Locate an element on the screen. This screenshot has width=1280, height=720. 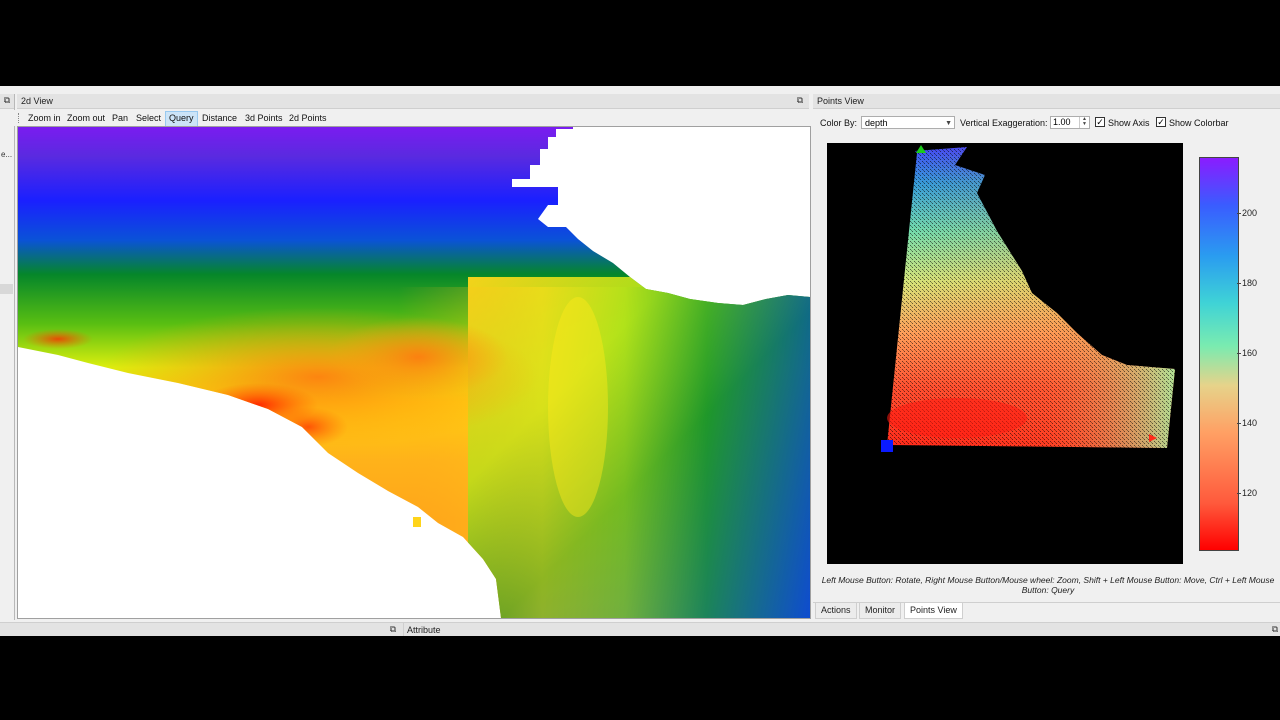
color-by-label: Color By: is located at coordinates (839, 123).